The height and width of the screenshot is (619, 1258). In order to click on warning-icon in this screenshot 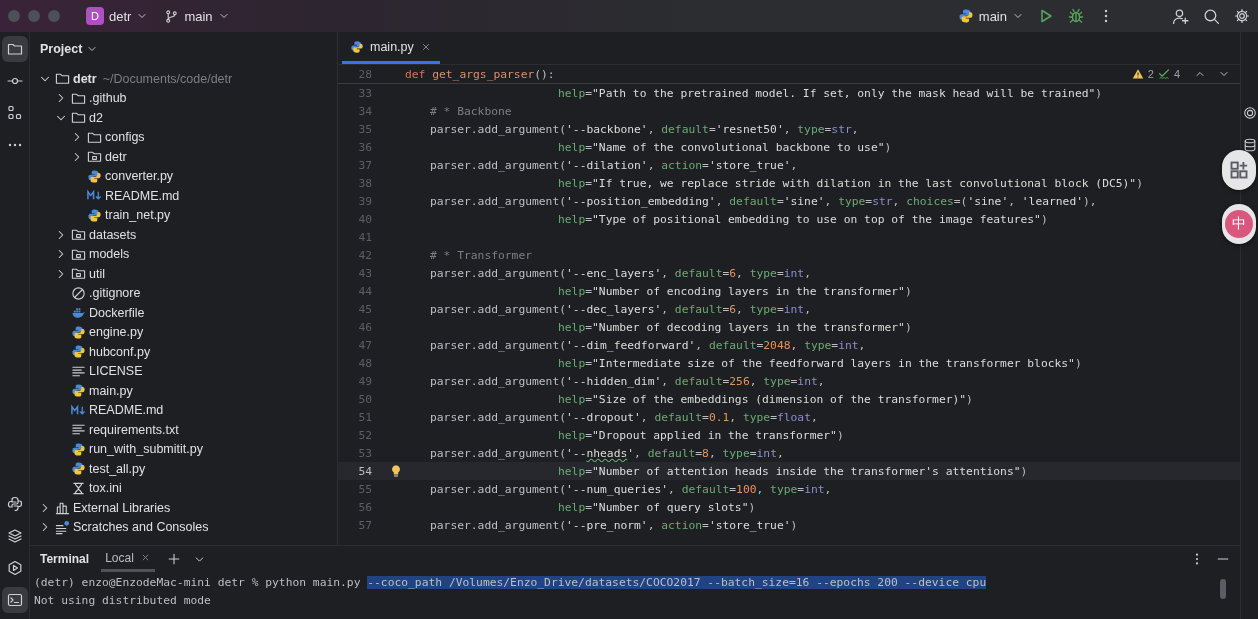, I will do `click(1137, 74)`.